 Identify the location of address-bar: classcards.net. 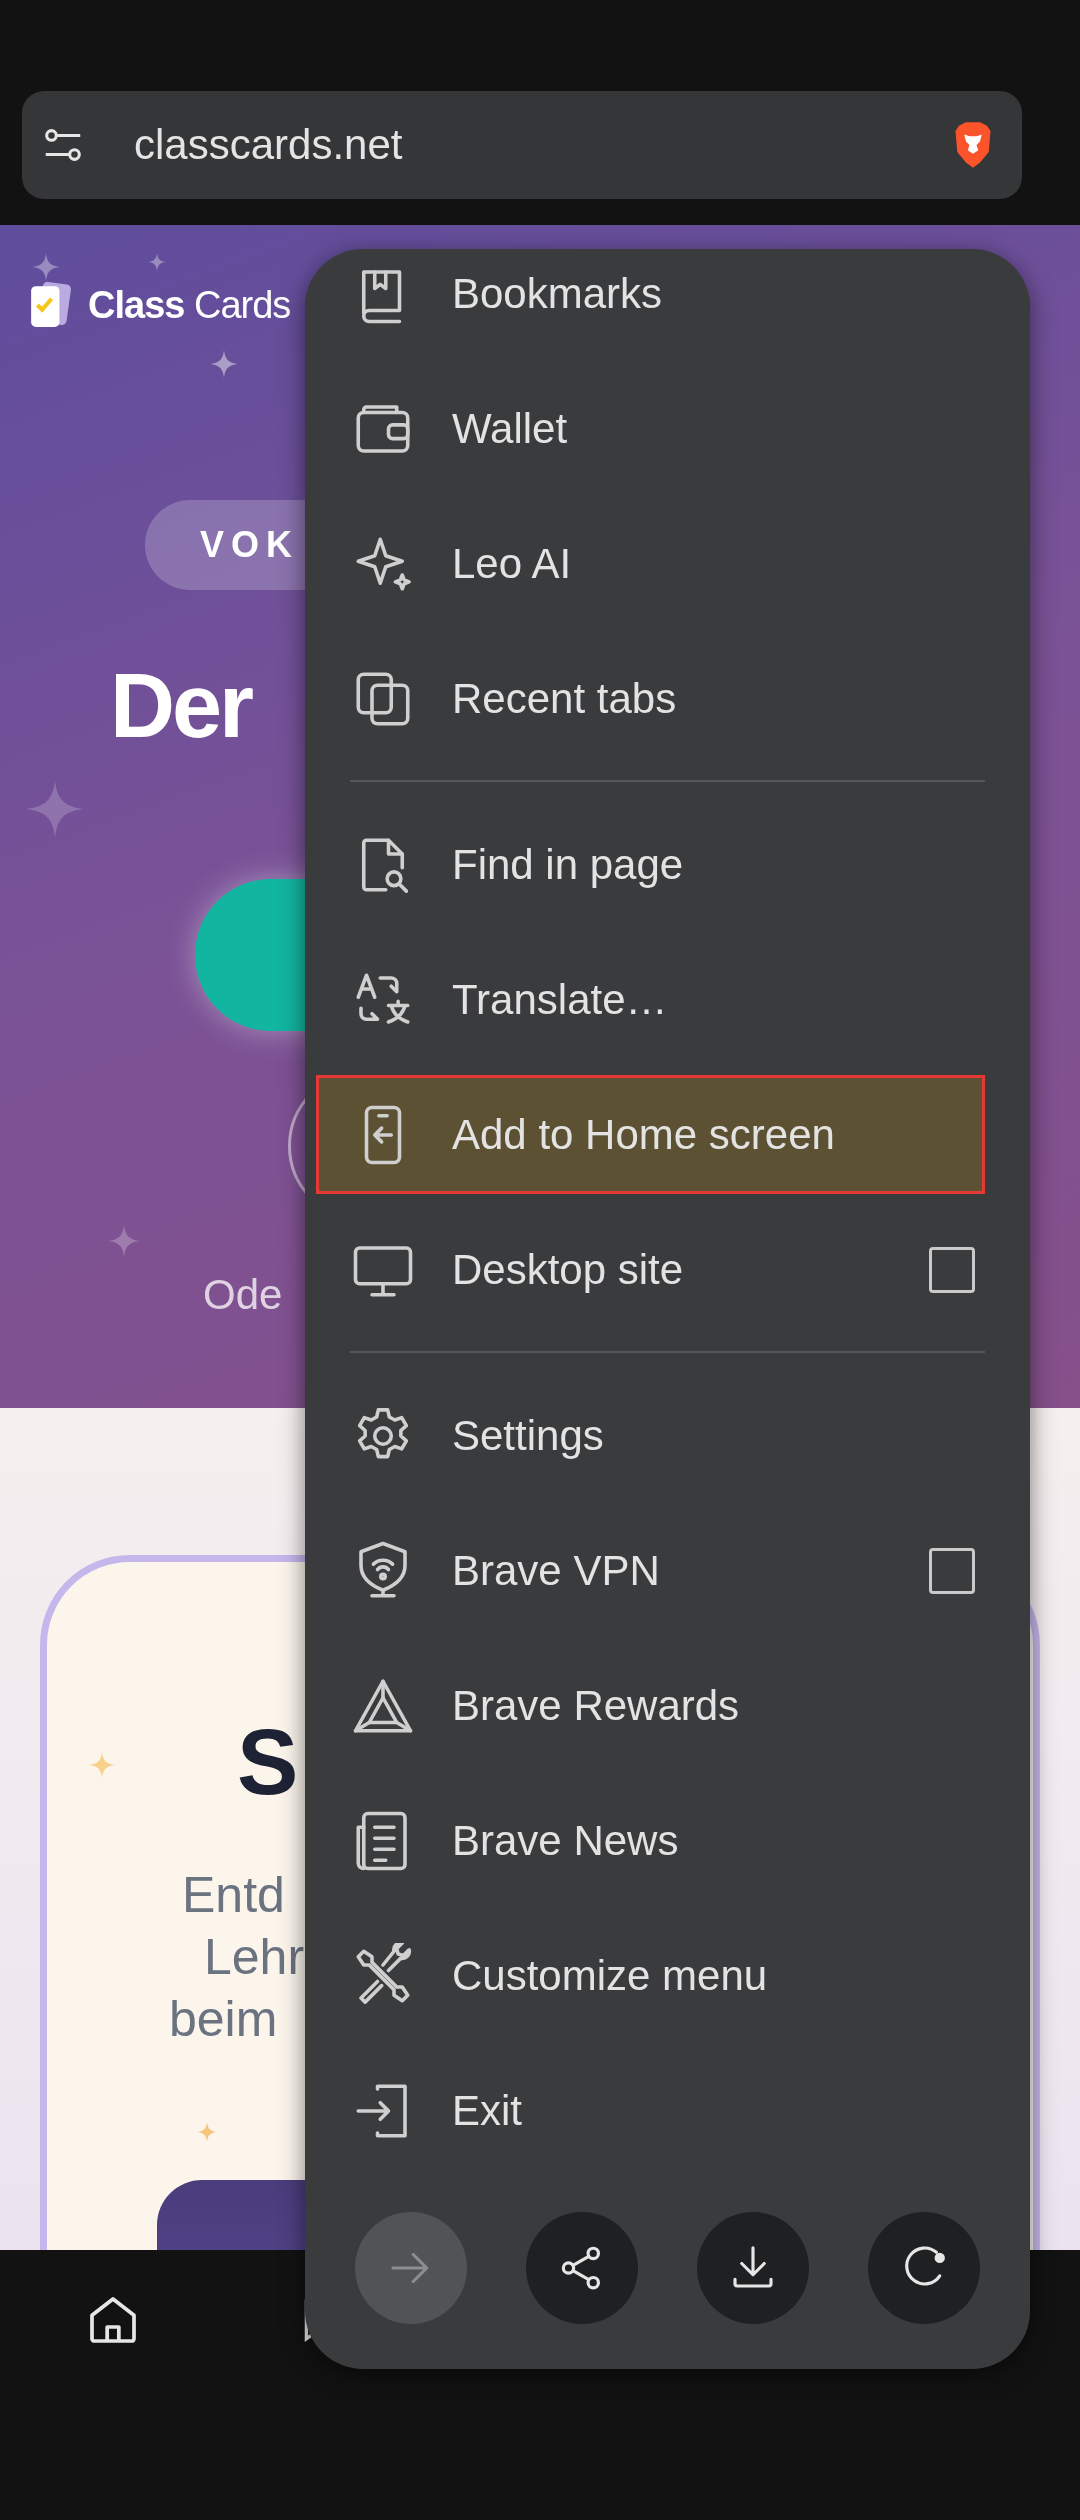
(522, 145).